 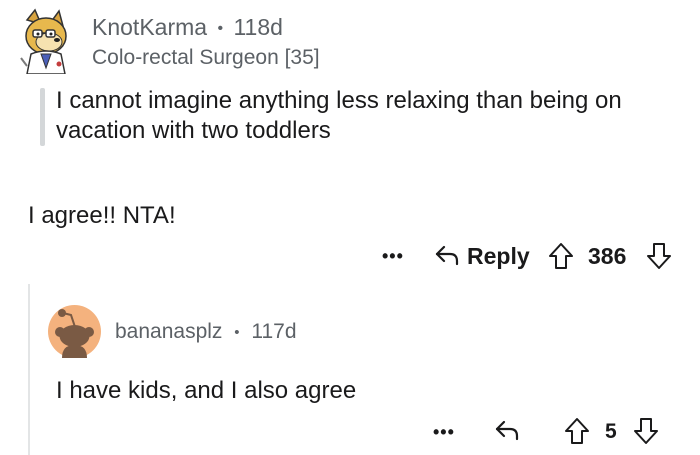 What do you see at coordinates (206, 57) in the screenshot?
I see `user-flair: Colo-rectal Surgeon [35]` at bounding box center [206, 57].